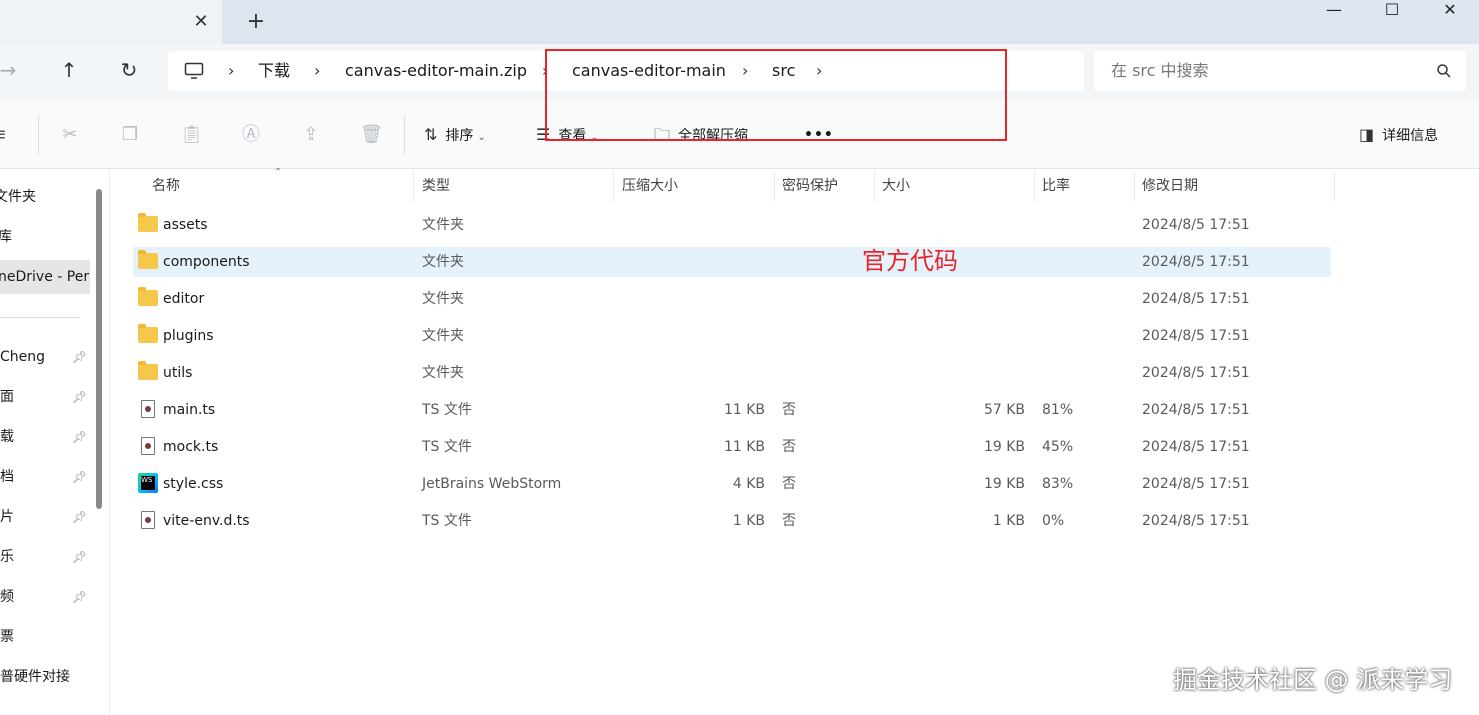 Image resolution: width=1479 pixels, height=715 pixels. I want to click on file-size: 57 KB, so click(1004, 410).